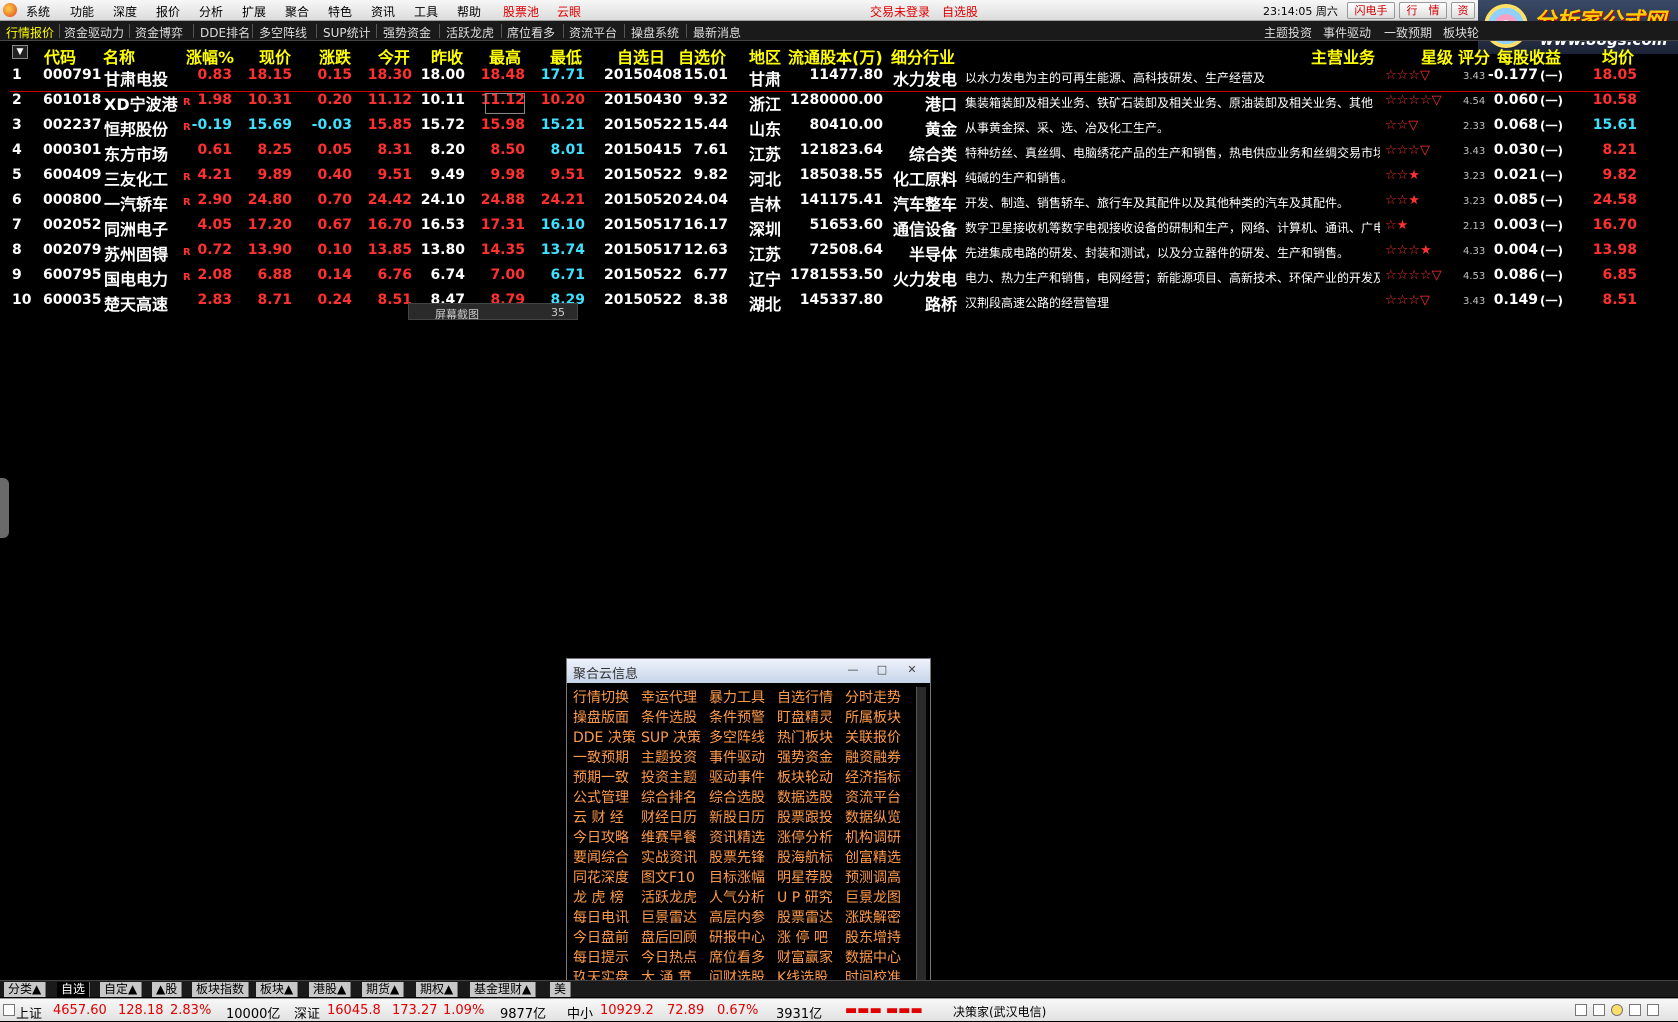  What do you see at coordinates (340, 11) in the screenshot?
I see `menu-feature: 特色` at bounding box center [340, 11].